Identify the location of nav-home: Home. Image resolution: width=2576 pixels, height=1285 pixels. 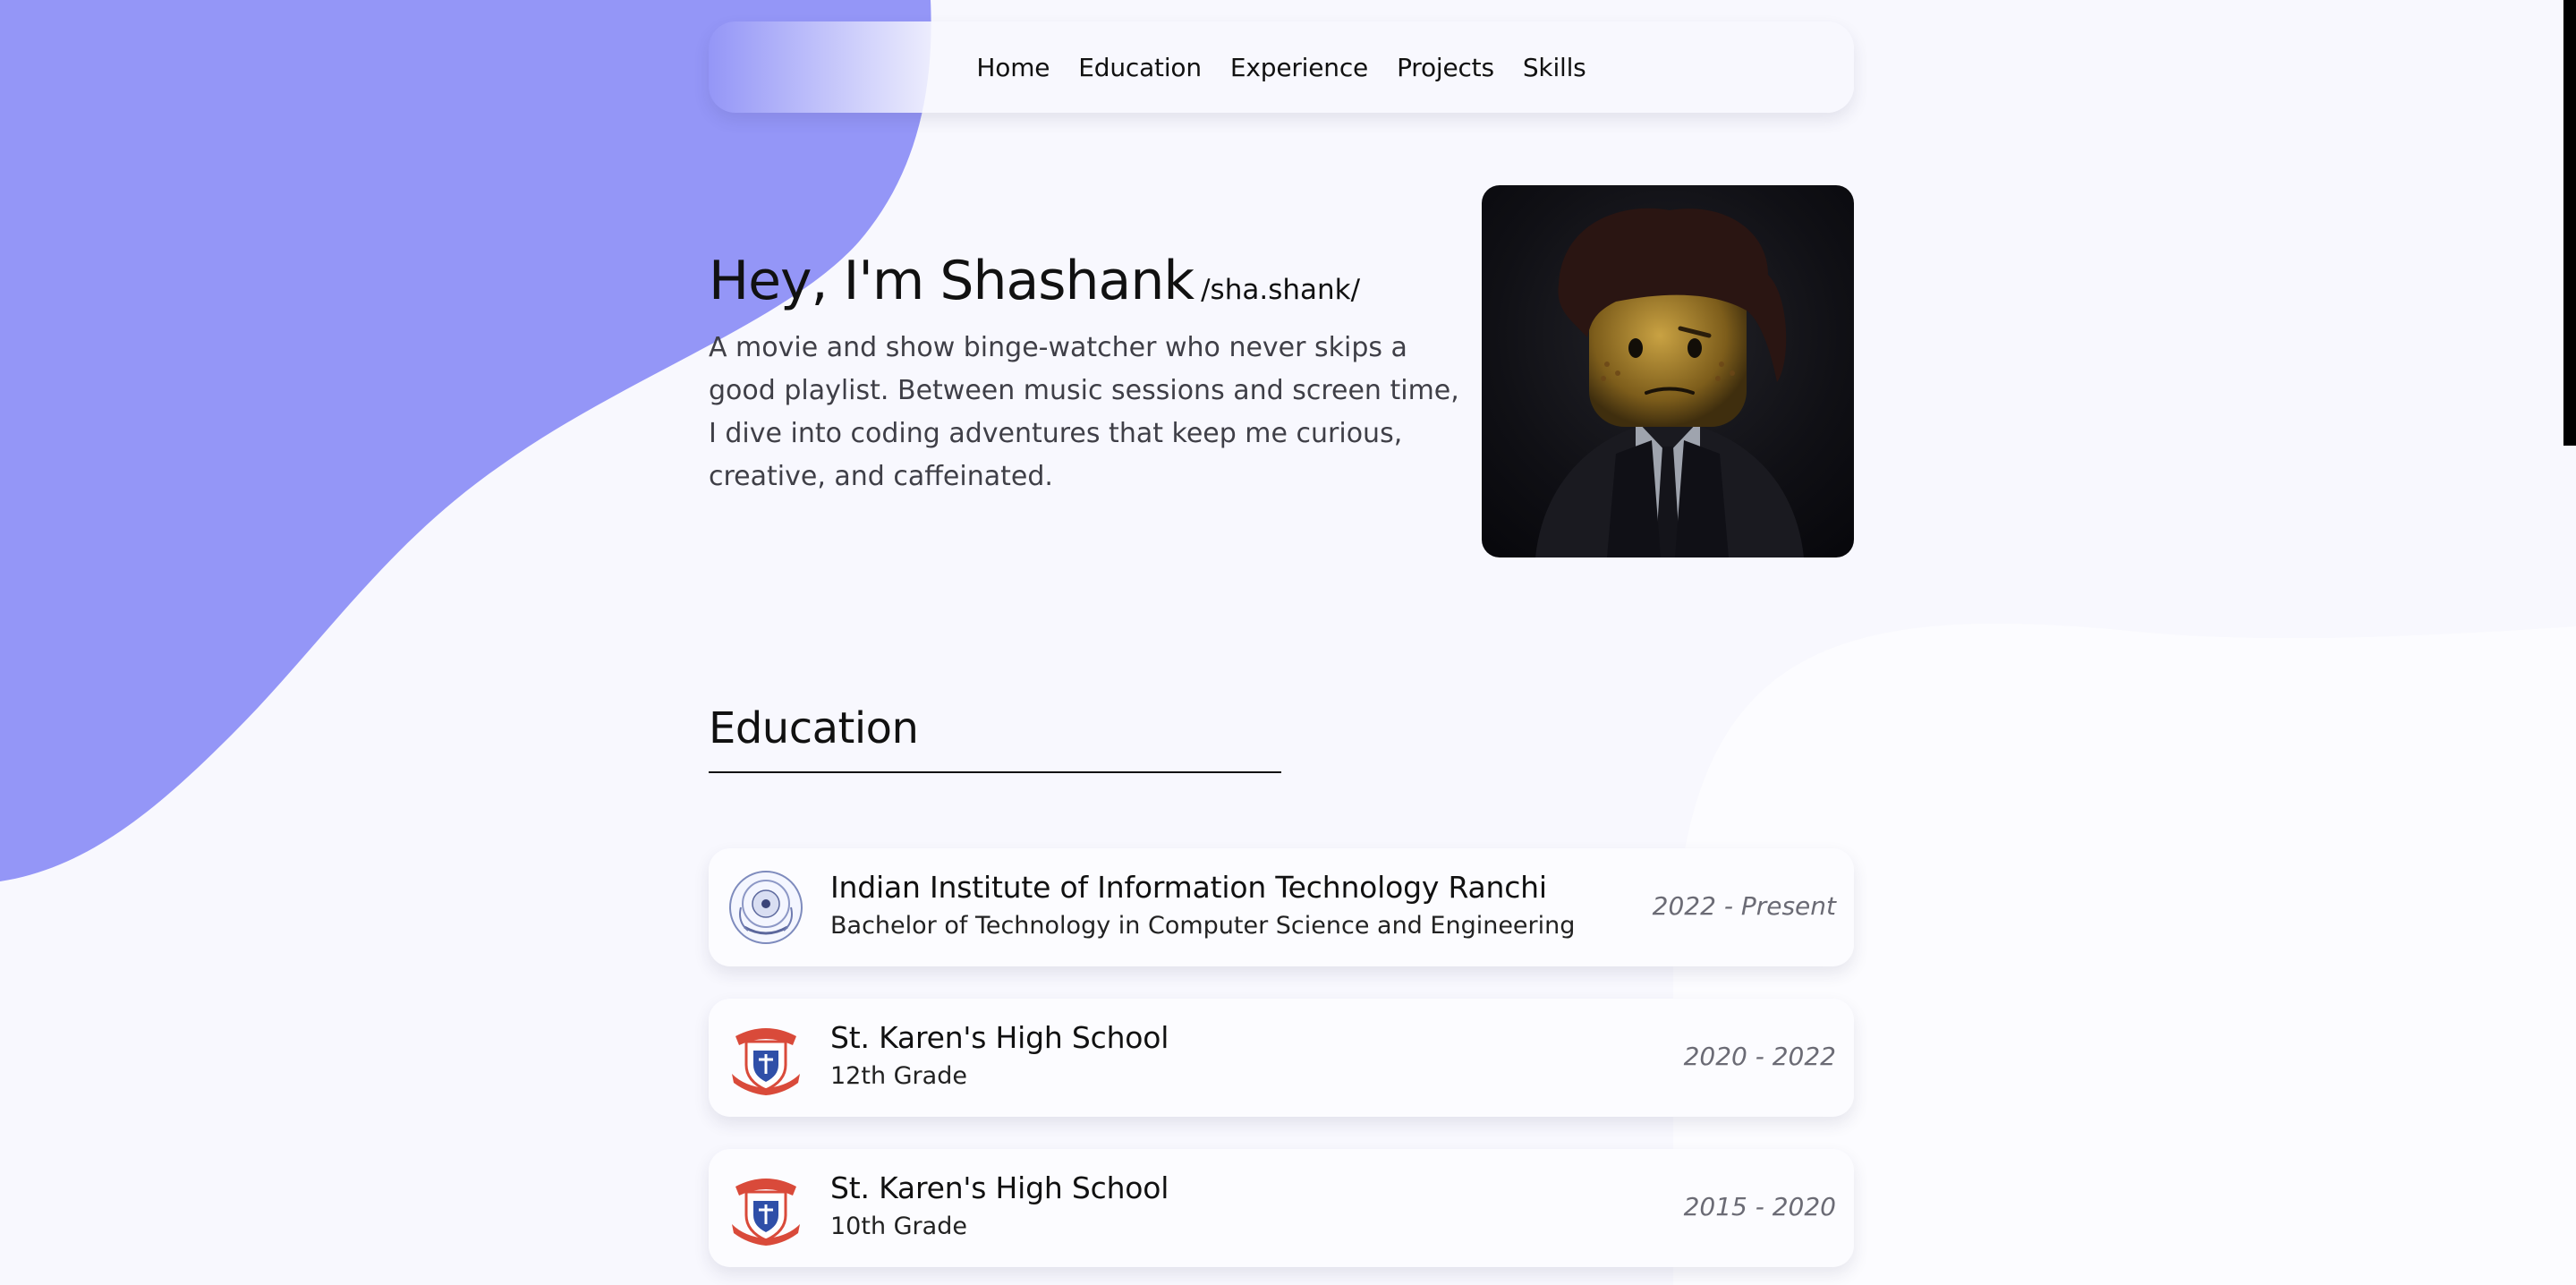
(1013, 67).